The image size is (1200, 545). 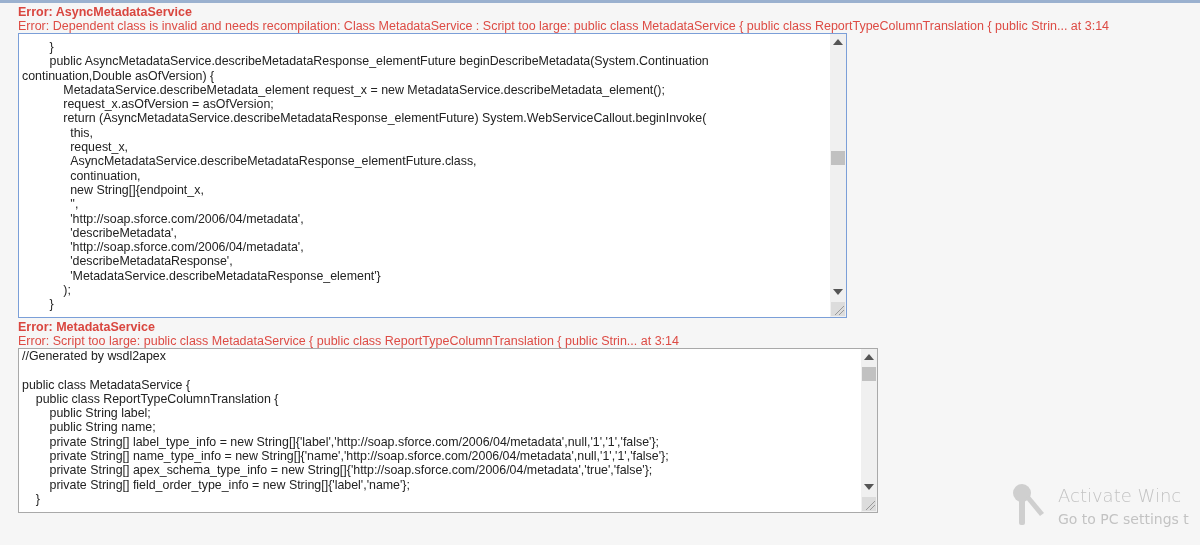 I want to click on error-title: Error: MetadataService, so click(x=87, y=327).